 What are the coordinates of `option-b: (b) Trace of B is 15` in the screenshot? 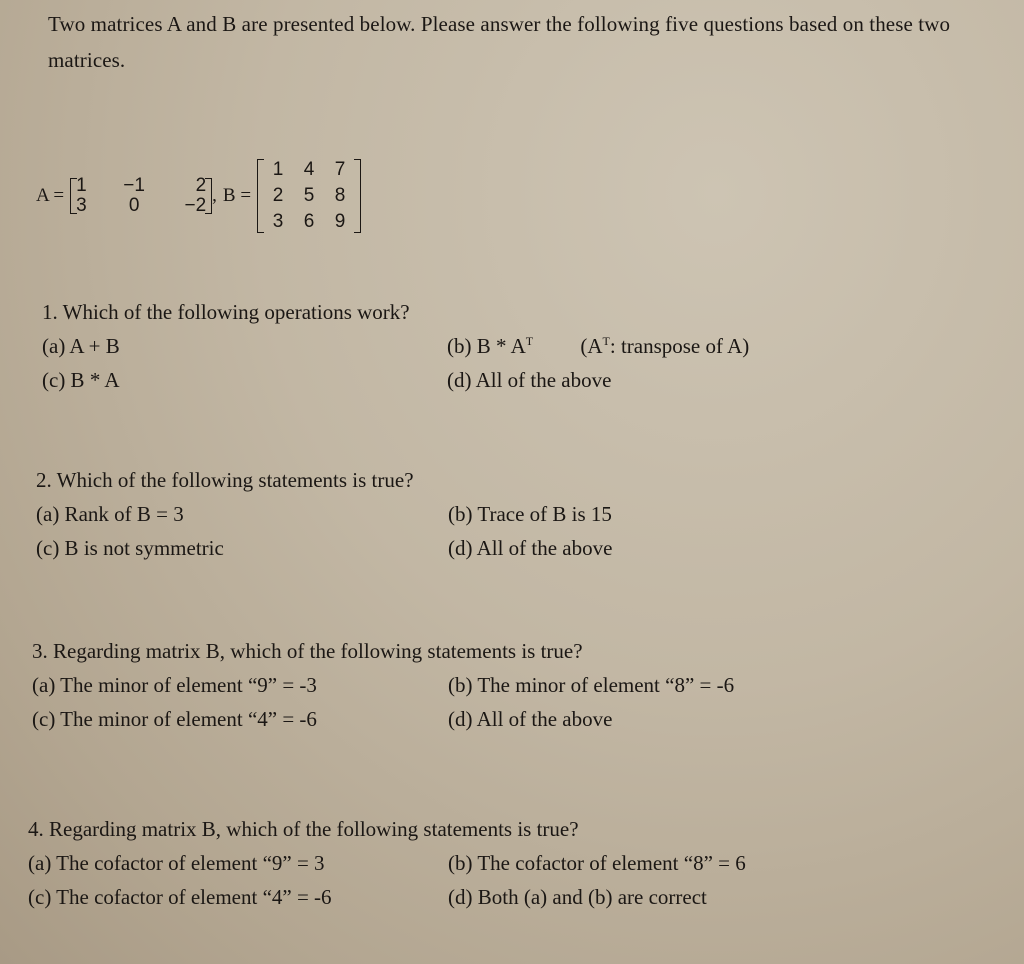 It's located at (530, 514).